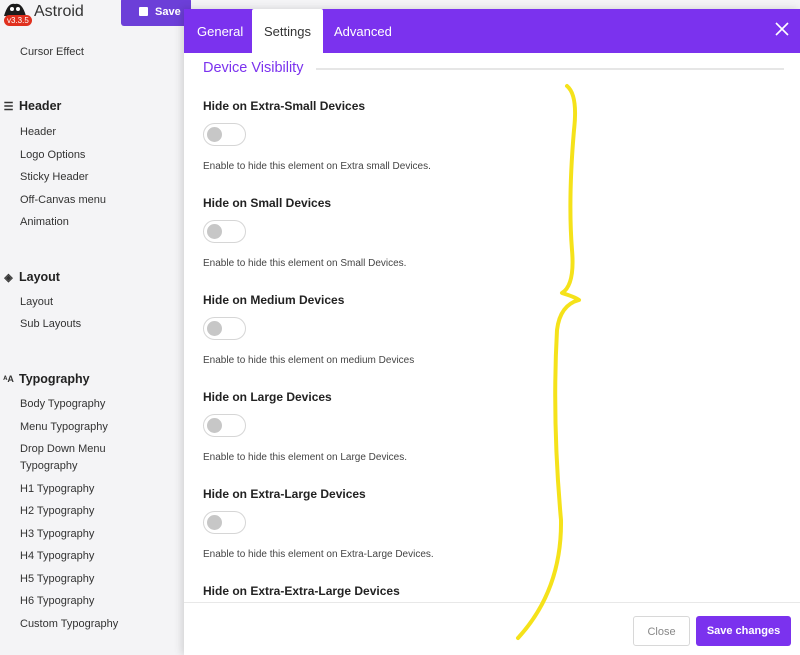 The width and height of the screenshot is (800, 655). I want to click on sidebar-item-cursor-effect: Cursor Effect, so click(52, 52).